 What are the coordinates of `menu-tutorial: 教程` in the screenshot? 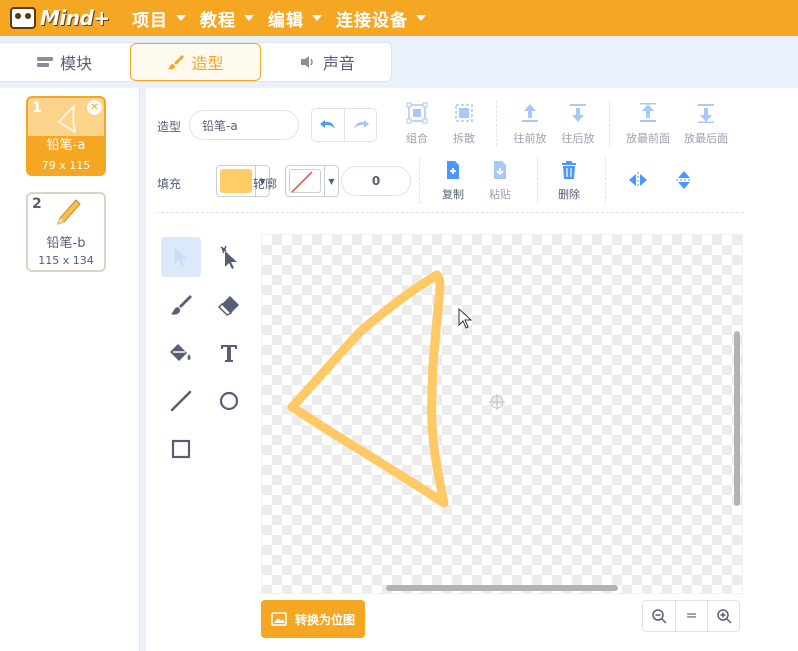 It's located at (227, 18).